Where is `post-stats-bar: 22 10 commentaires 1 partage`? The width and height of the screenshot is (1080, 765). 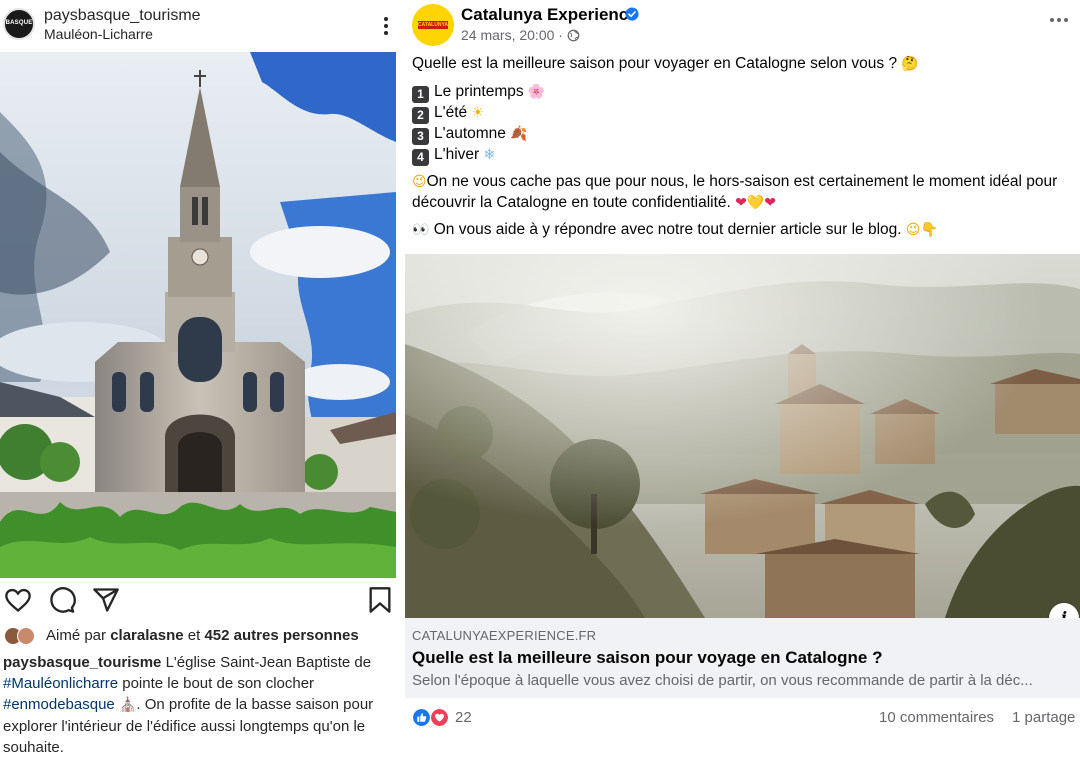
post-stats-bar: 22 10 commentaires 1 partage is located at coordinates (742, 719).